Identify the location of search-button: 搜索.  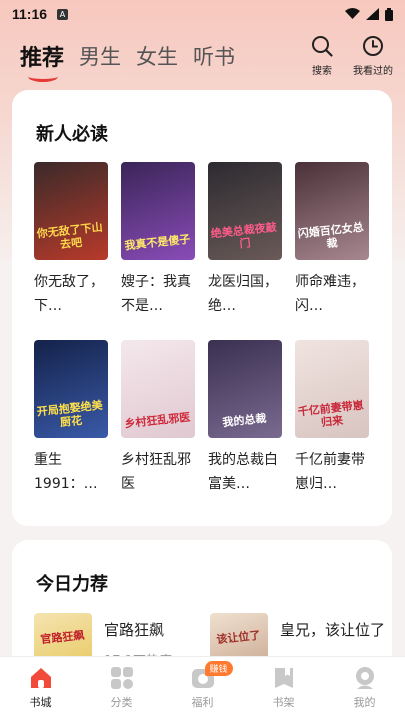
(322, 56).